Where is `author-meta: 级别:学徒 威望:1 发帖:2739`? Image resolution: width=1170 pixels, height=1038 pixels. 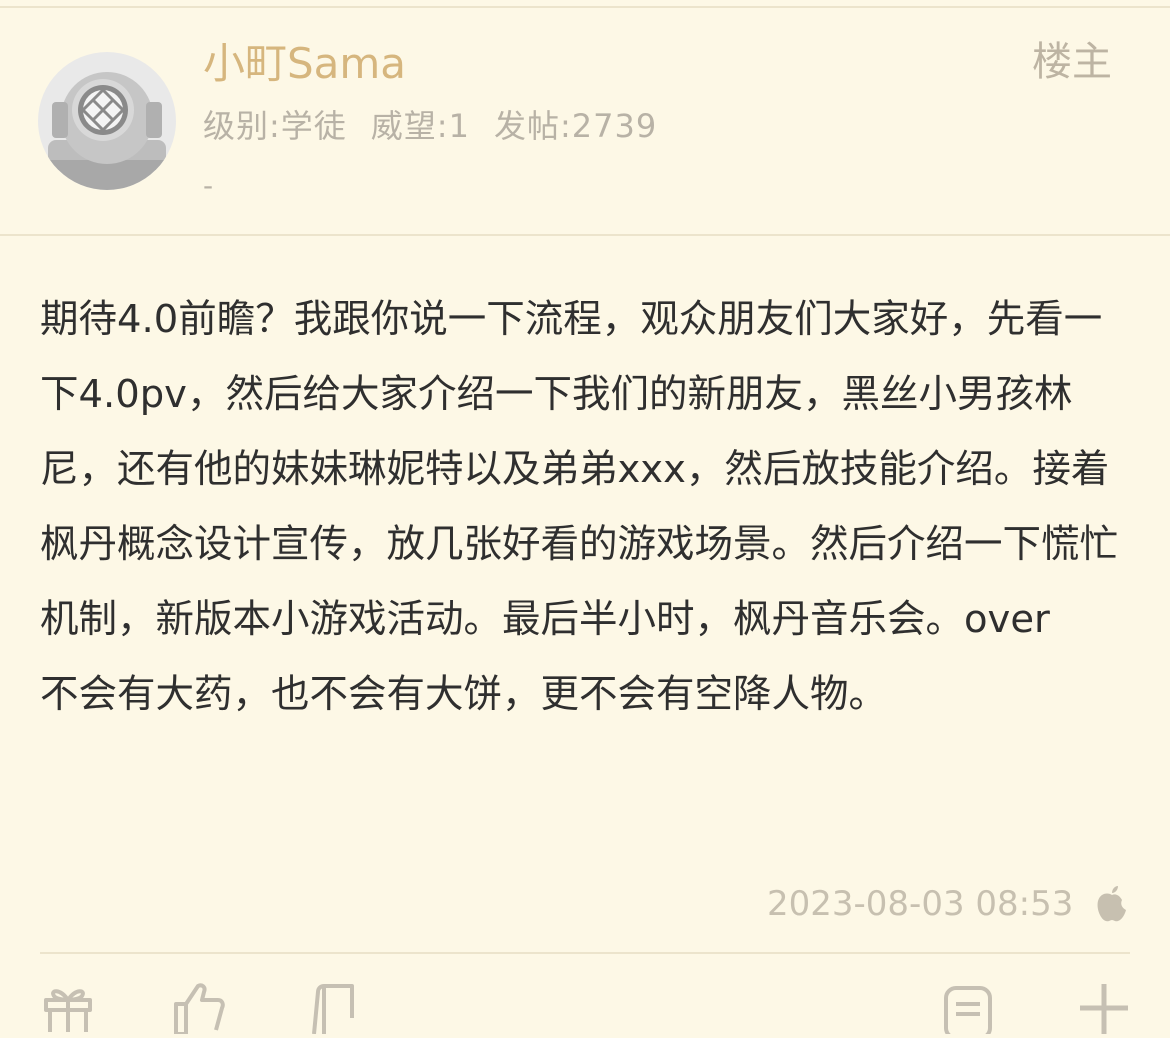 author-meta: 级别:学徒 威望:1 发帖:2739 is located at coordinates (442, 126).